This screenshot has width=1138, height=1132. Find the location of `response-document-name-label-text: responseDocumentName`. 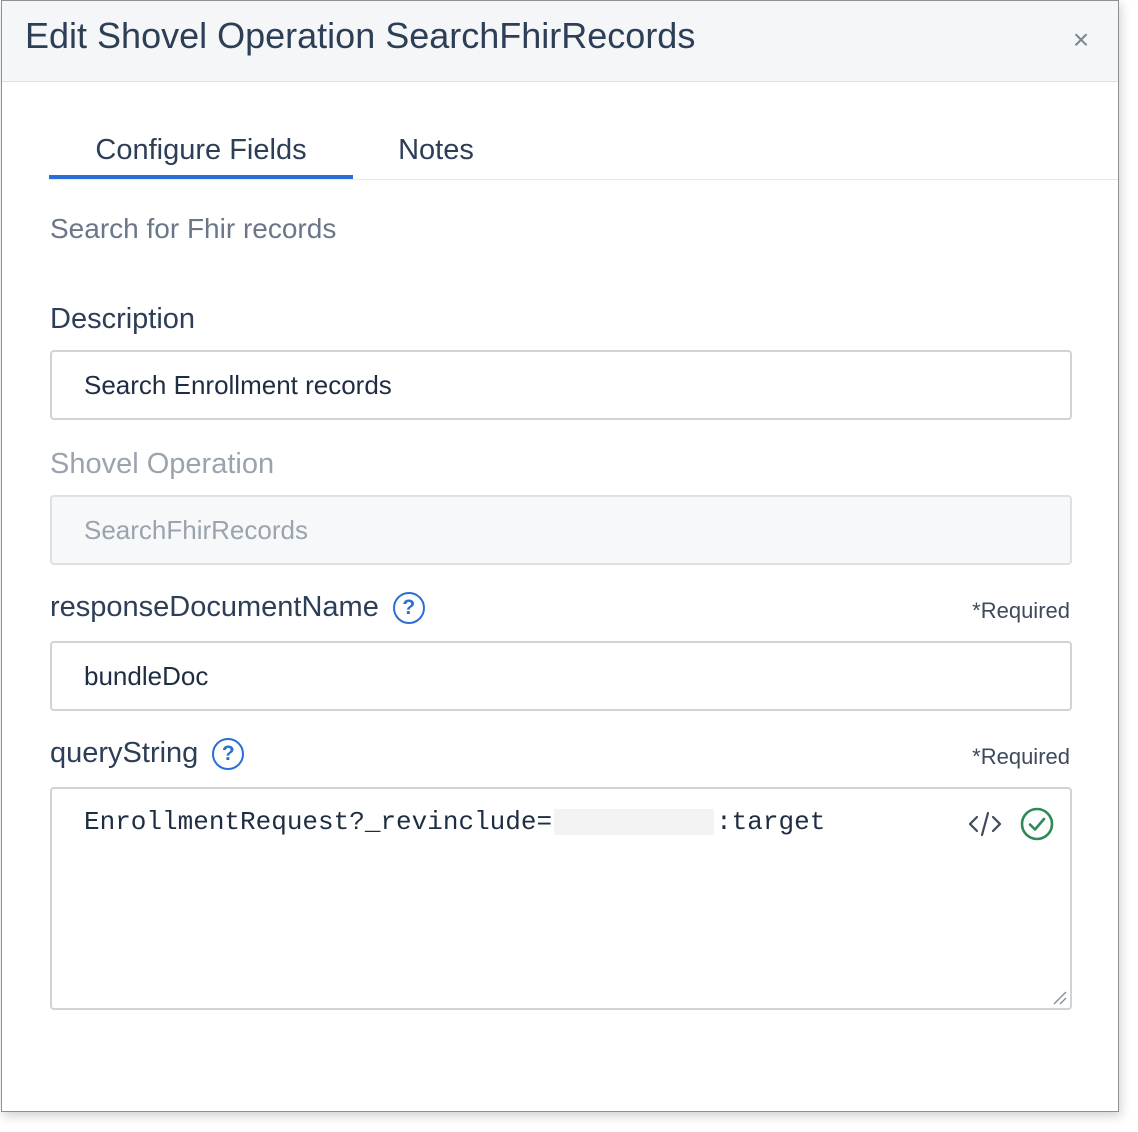

response-document-name-label-text: responseDocumentName is located at coordinates (214, 607).